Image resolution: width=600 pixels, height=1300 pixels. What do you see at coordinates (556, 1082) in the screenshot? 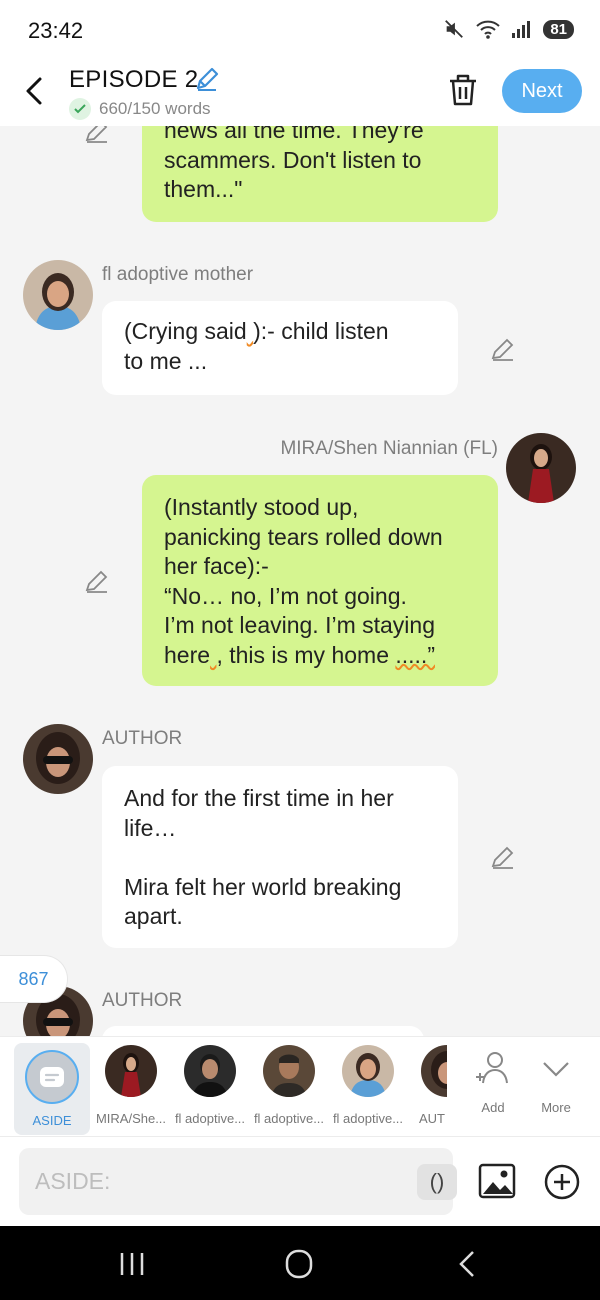
I see `more-button: More` at bounding box center [556, 1082].